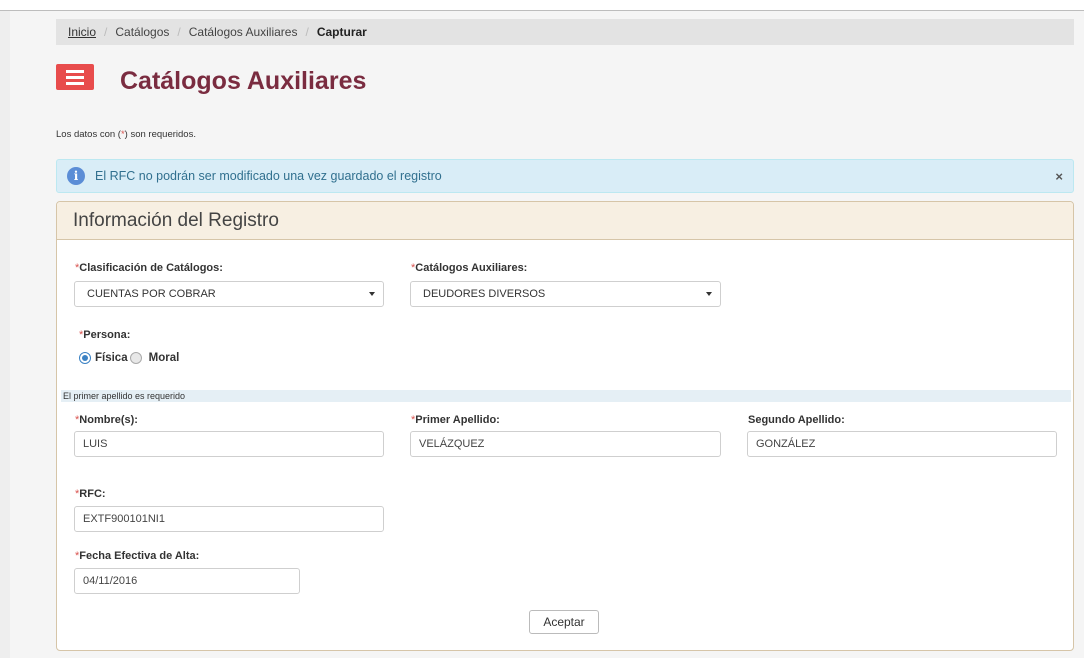  Describe the element at coordinates (137, 556) in the screenshot. I see `fecha-label: *Fecha Efectiva de Alta:` at that location.